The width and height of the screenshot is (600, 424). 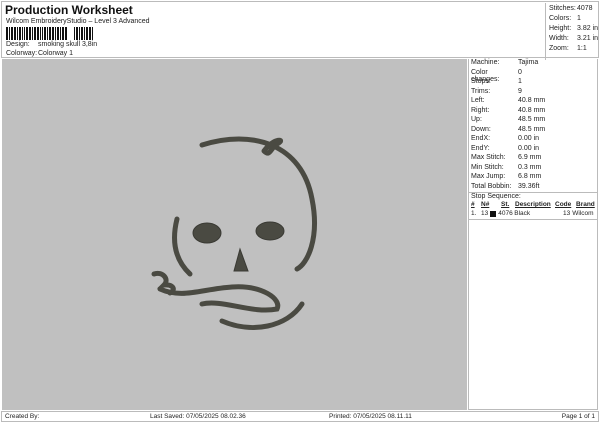 What do you see at coordinates (578, 416) in the screenshot?
I see `page-number: Page 1 of 1` at bounding box center [578, 416].